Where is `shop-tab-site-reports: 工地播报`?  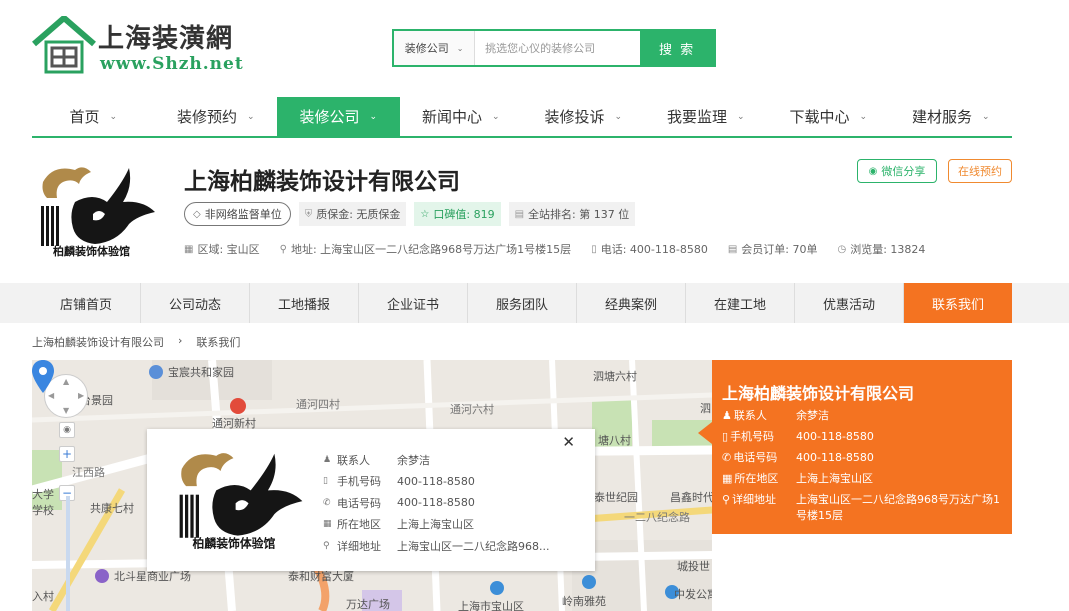 shop-tab-site-reports: 工地播报 is located at coordinates (304, 303).